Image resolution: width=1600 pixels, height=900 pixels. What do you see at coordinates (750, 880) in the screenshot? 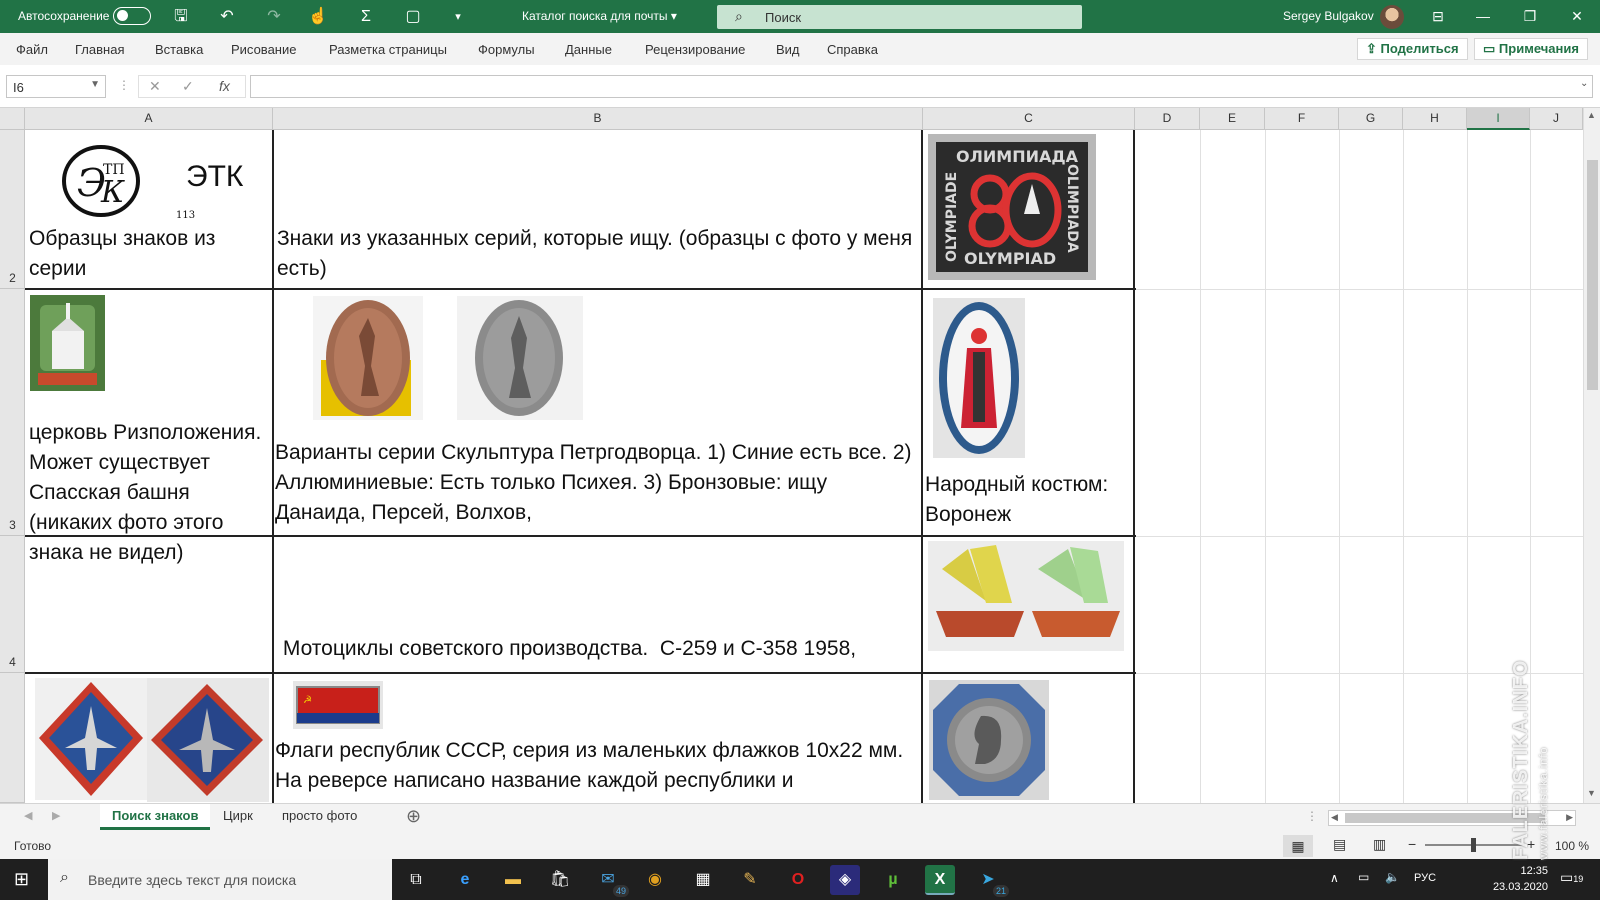
I see `paint-icon: ✎` at bounding box center [750, 880].